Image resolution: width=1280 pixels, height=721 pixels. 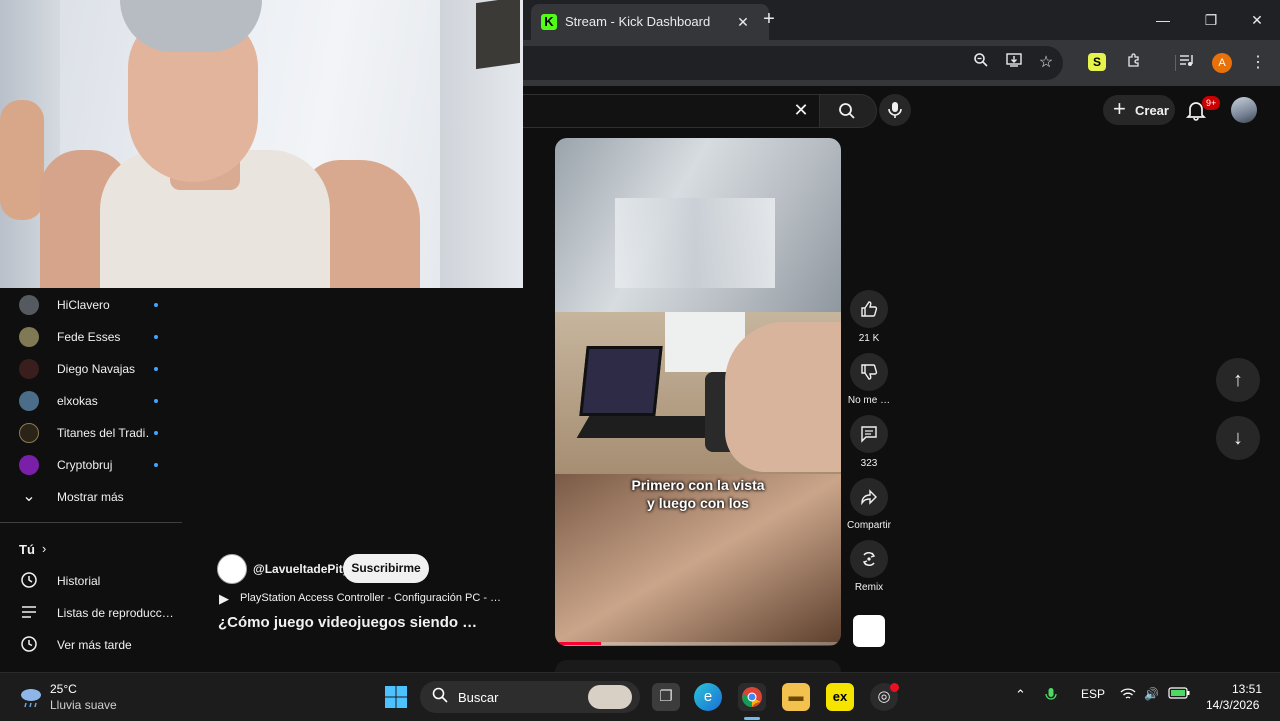 What do you see at coordinates (63, 689) in the screenshot?
I see `weather-temperature: 25°C` at bounding box center [63, 689].